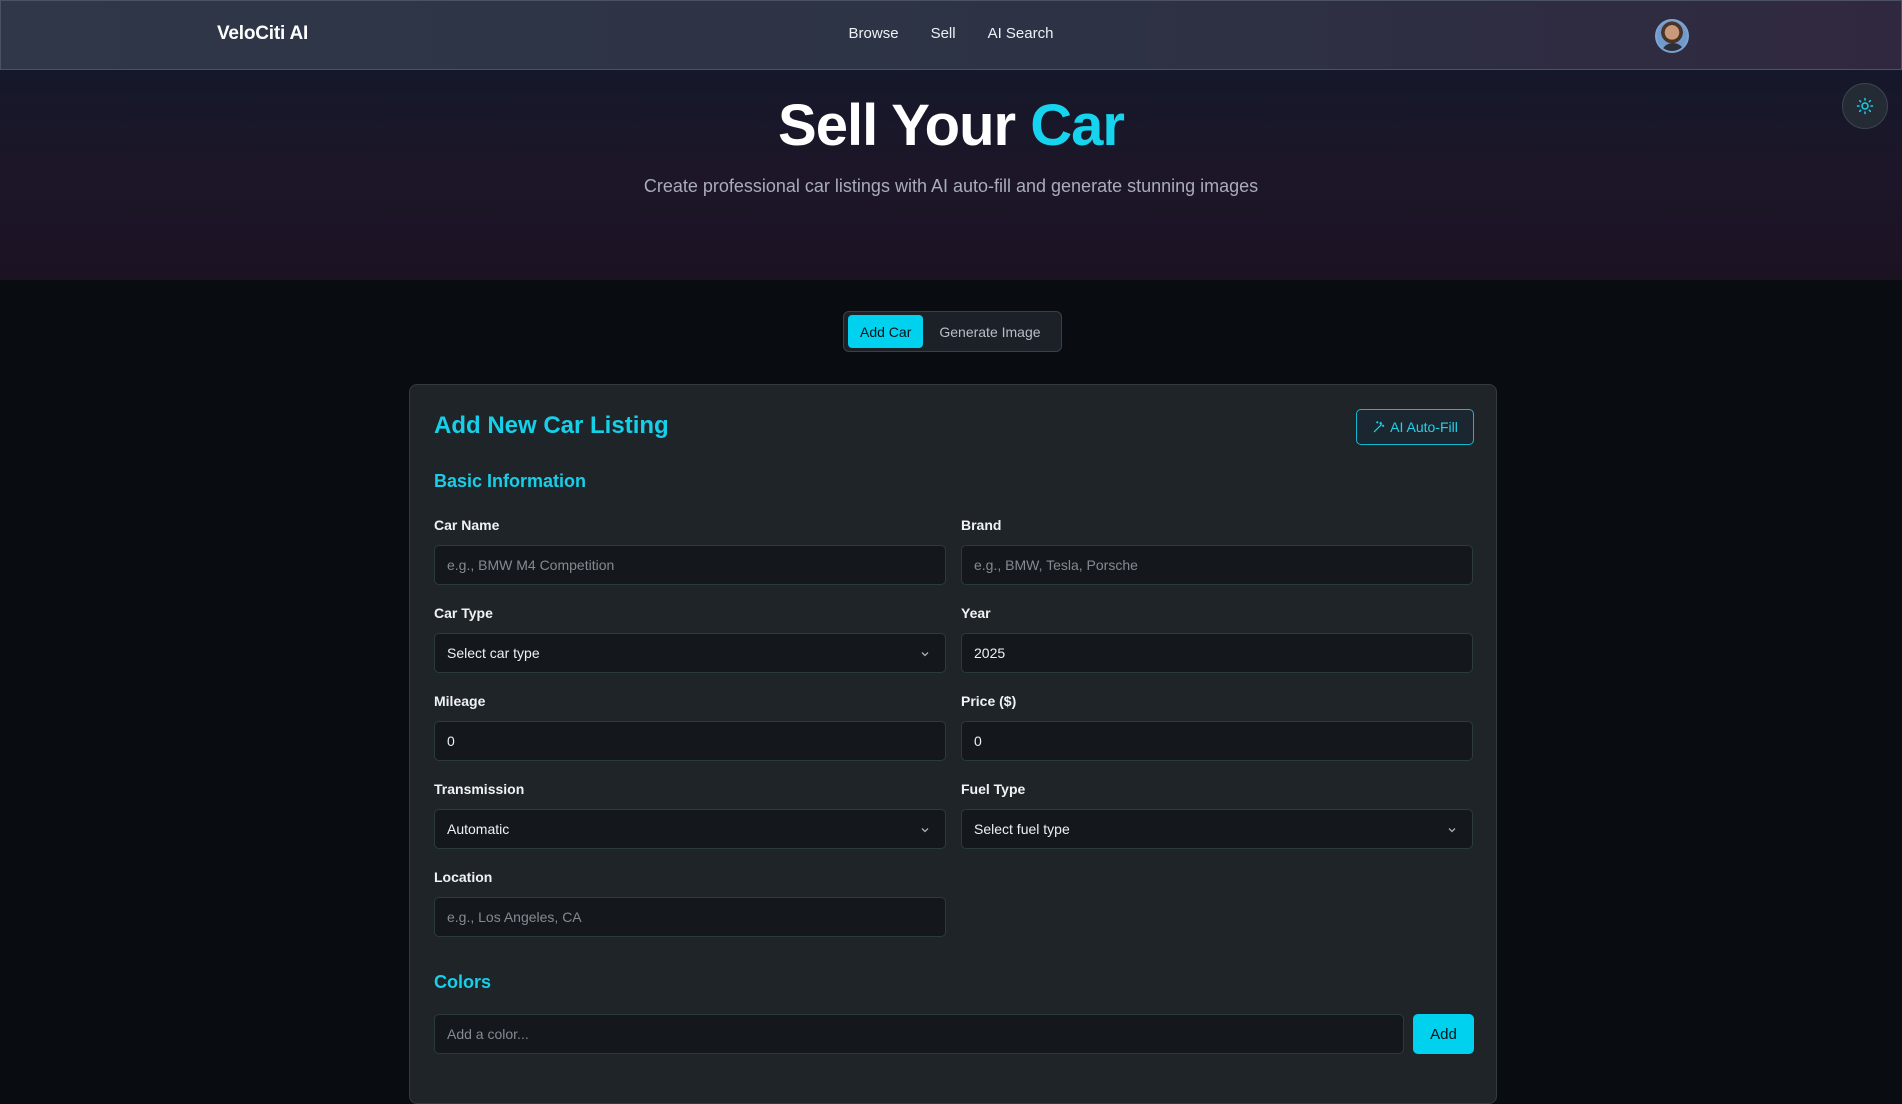 This screenshot has width=1902, height=1104. What do you see at coordinates (1217, 741) in the screenshot?
I see `price-input: 0` at bounding box center [1217, 741].